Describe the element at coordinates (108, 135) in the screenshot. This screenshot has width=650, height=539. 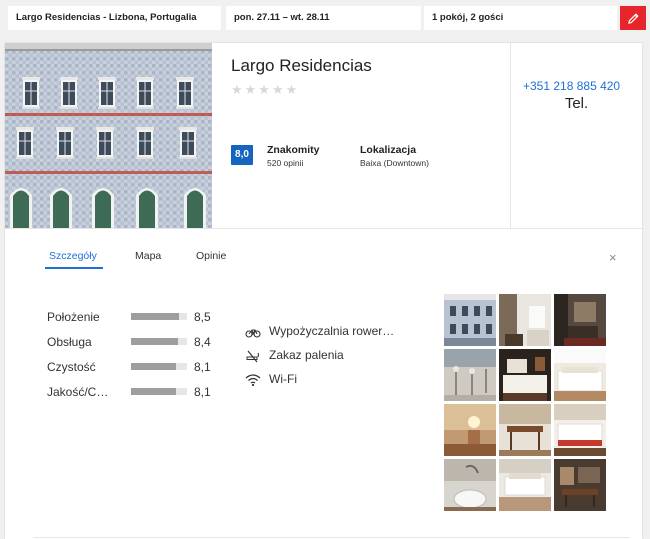
I see `hotel-photo` at that location.